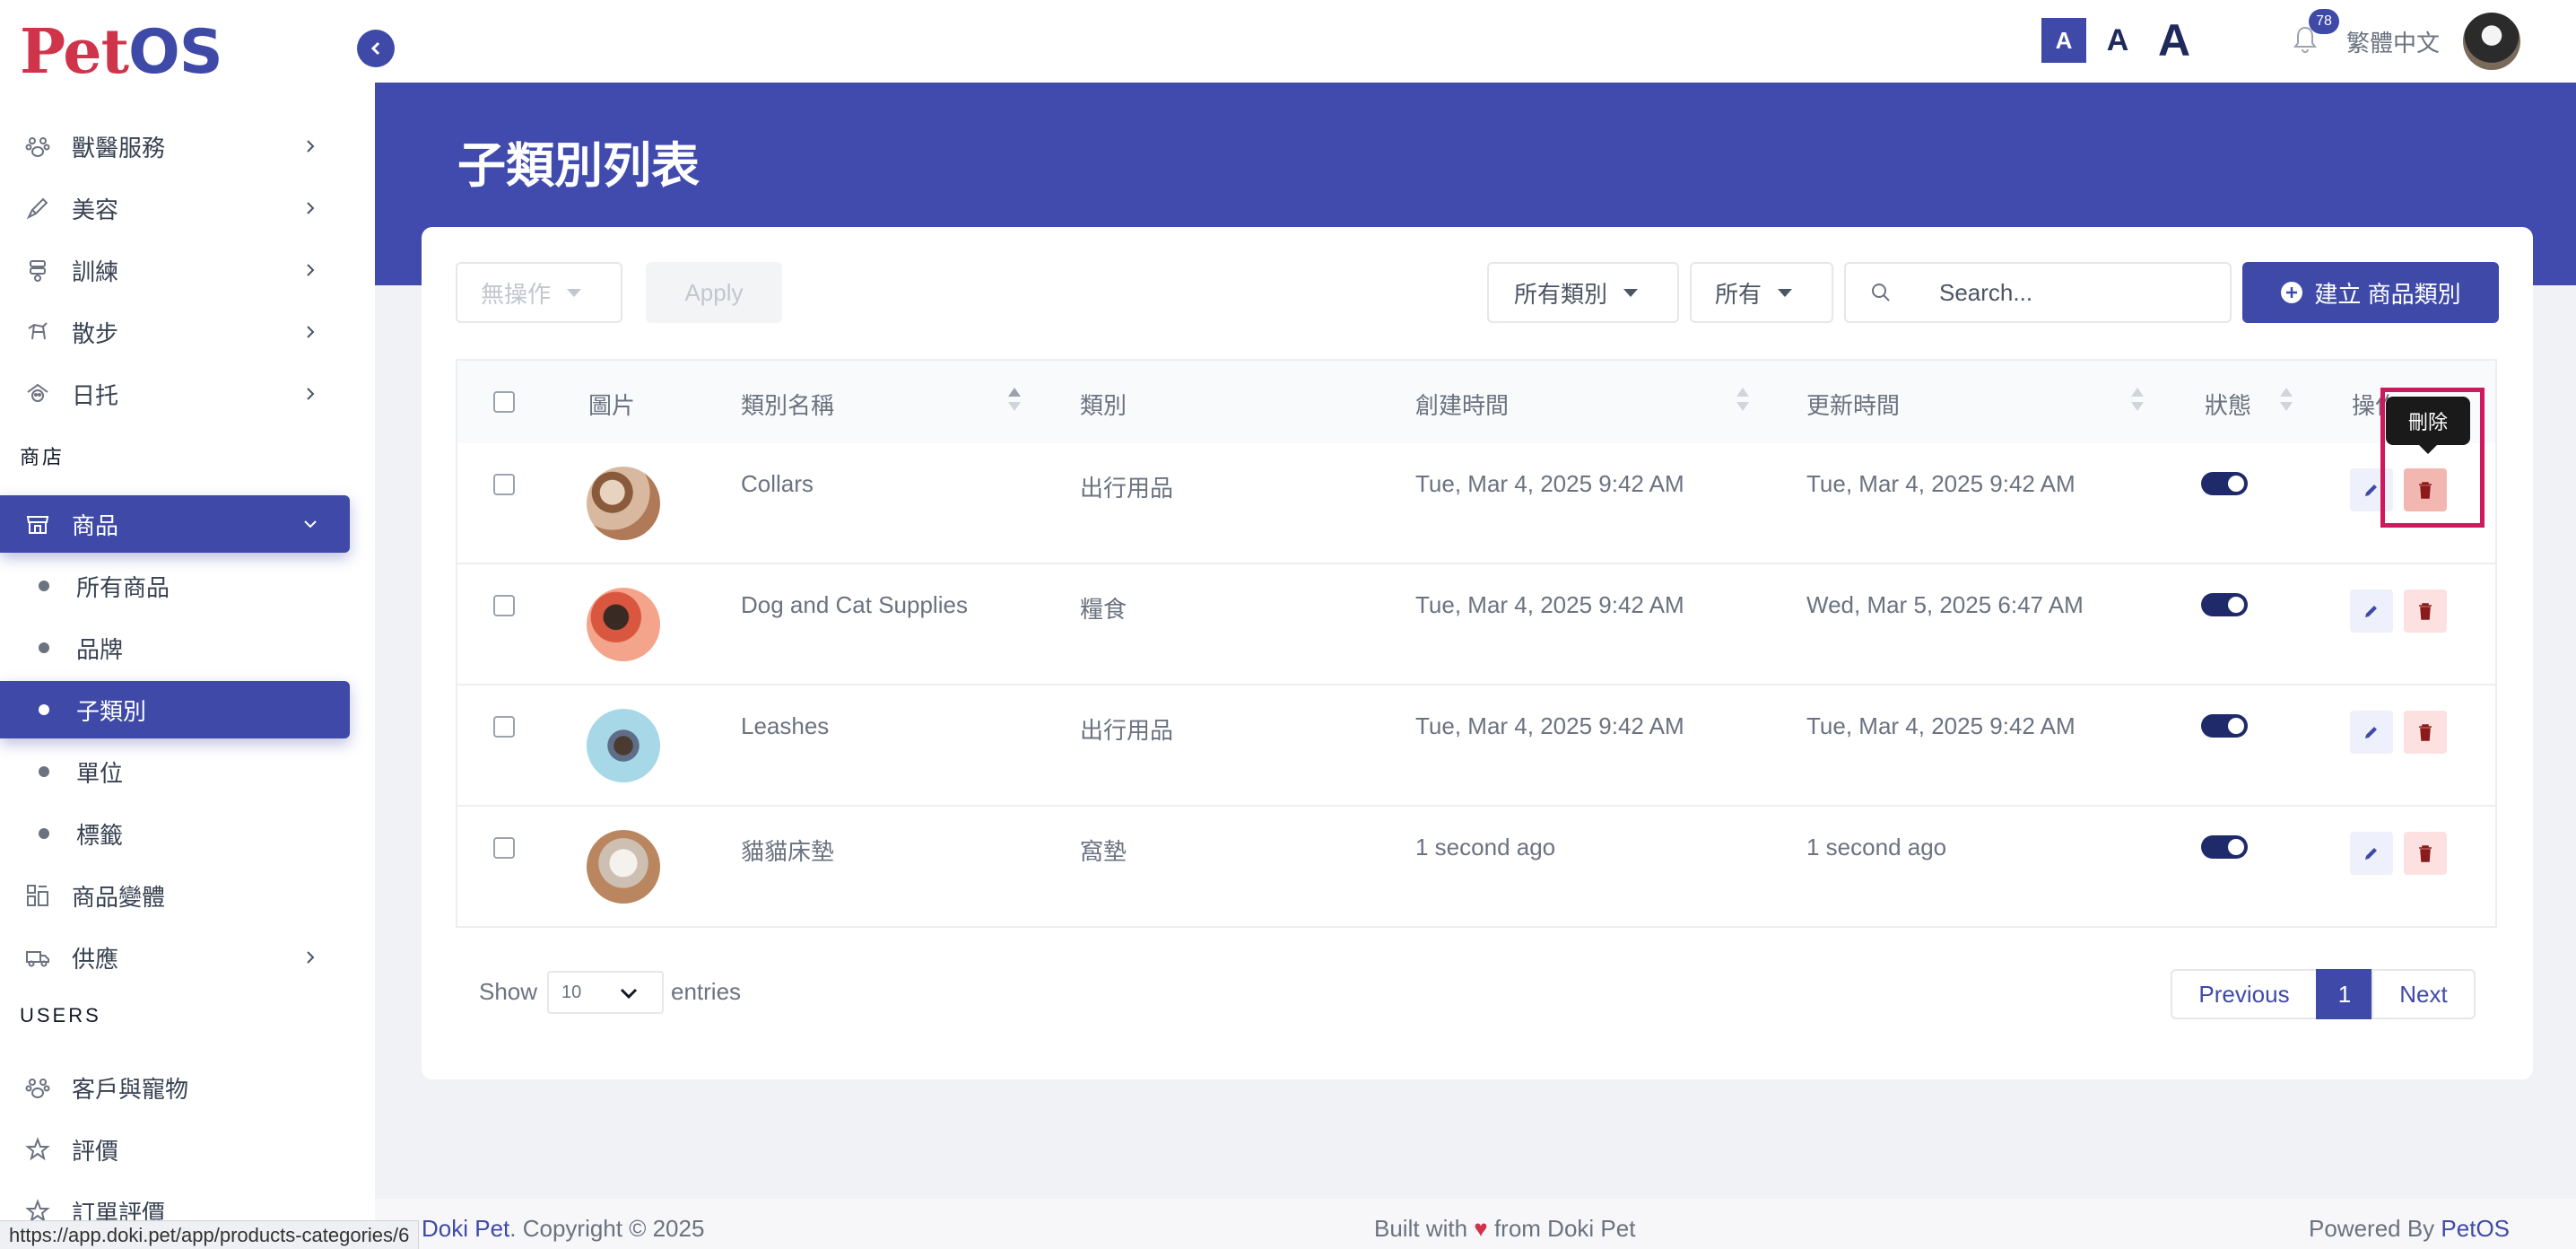 This screenshot has height=1249, width=2576. Describe the element at coordinates (1853, 405) in the screenshot. I see `header-updated: 更新時間` at that location.